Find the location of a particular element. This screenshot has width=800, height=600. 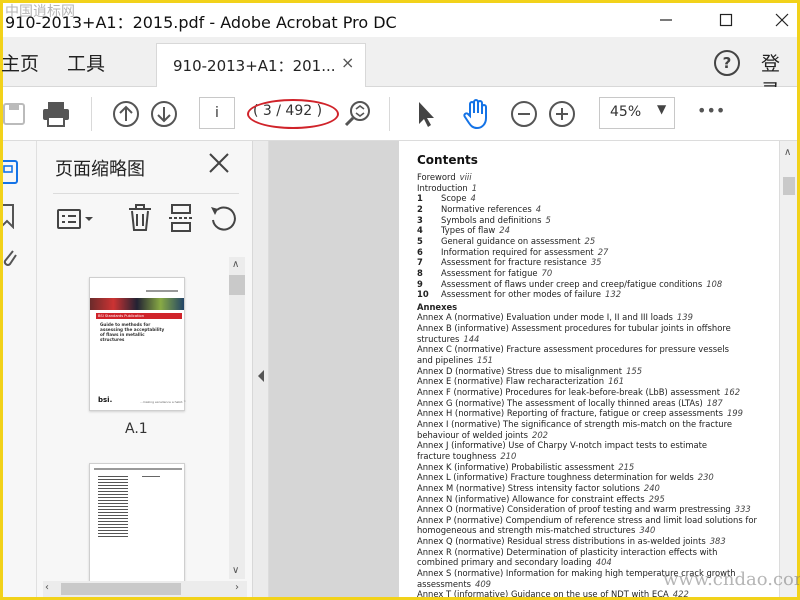

cover-banner: BSI Standards Publication is located at coordinates (139, 316).